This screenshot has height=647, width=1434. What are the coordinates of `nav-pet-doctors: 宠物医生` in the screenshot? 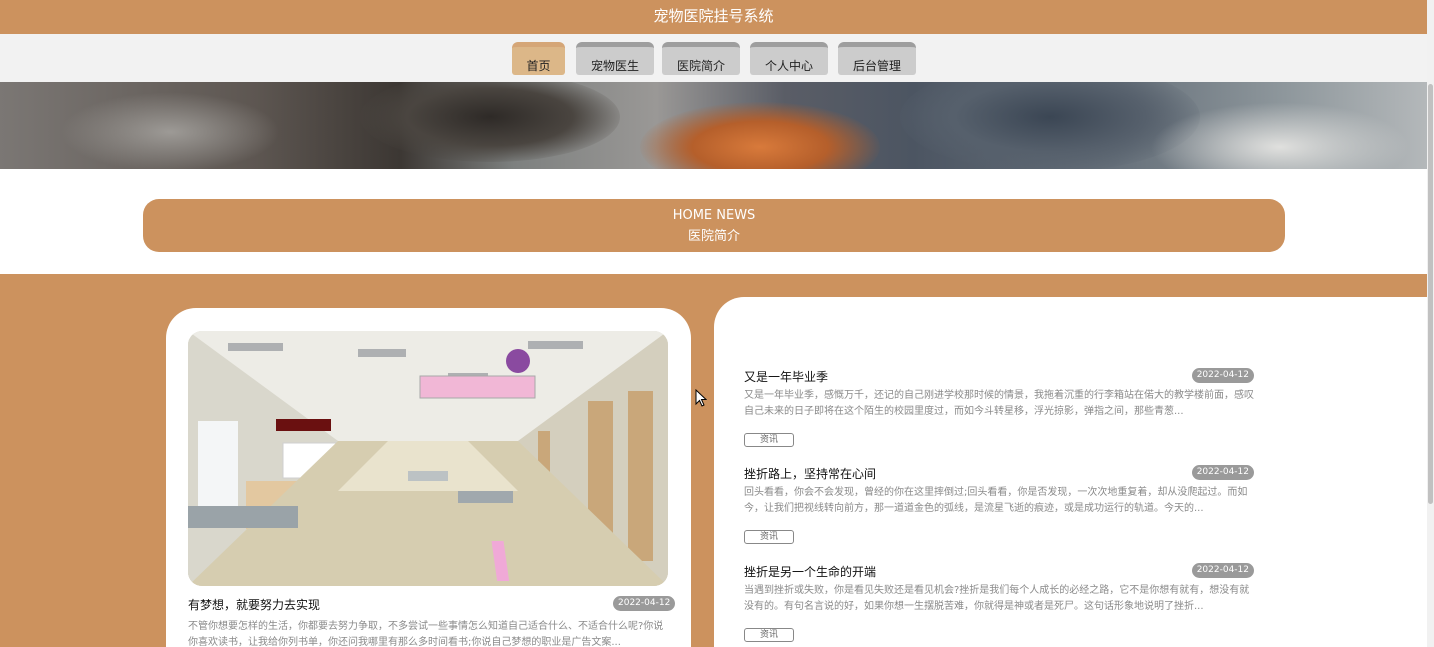 It's located at (615, 58).